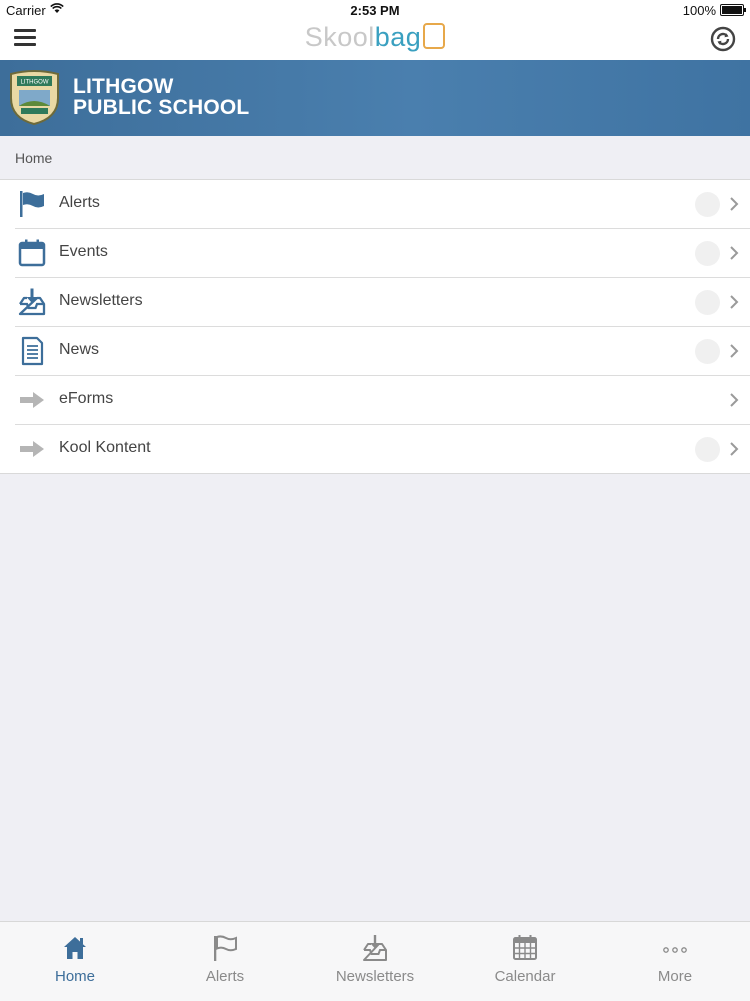 The width and height of the screenshot is (750, 1001). I want to click on nav-bar: Skoolbag, so click(375, 40).